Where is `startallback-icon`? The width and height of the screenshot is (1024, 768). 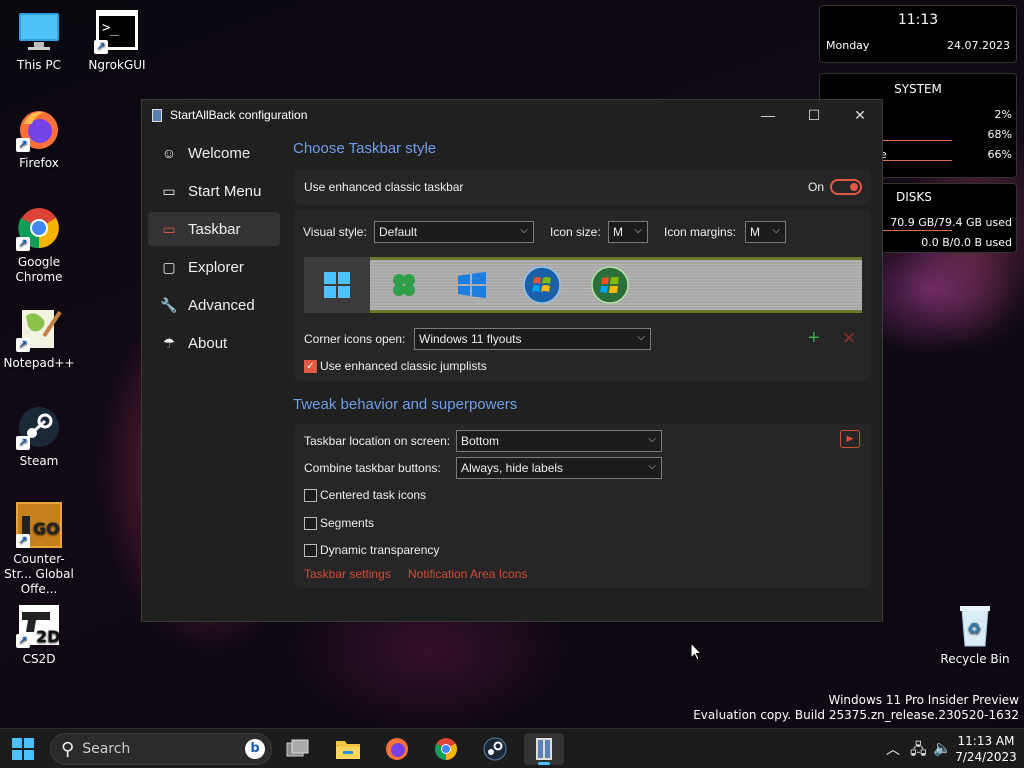 startallback-icon is located at coordinates (544, 749).